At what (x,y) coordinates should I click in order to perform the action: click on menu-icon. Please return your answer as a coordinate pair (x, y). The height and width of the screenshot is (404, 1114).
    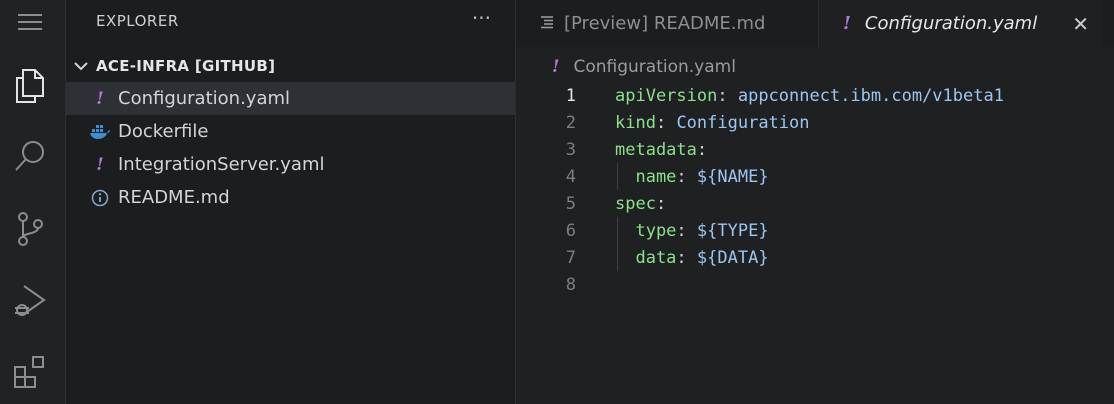
    Looking at the image, I should click on (30, 22).